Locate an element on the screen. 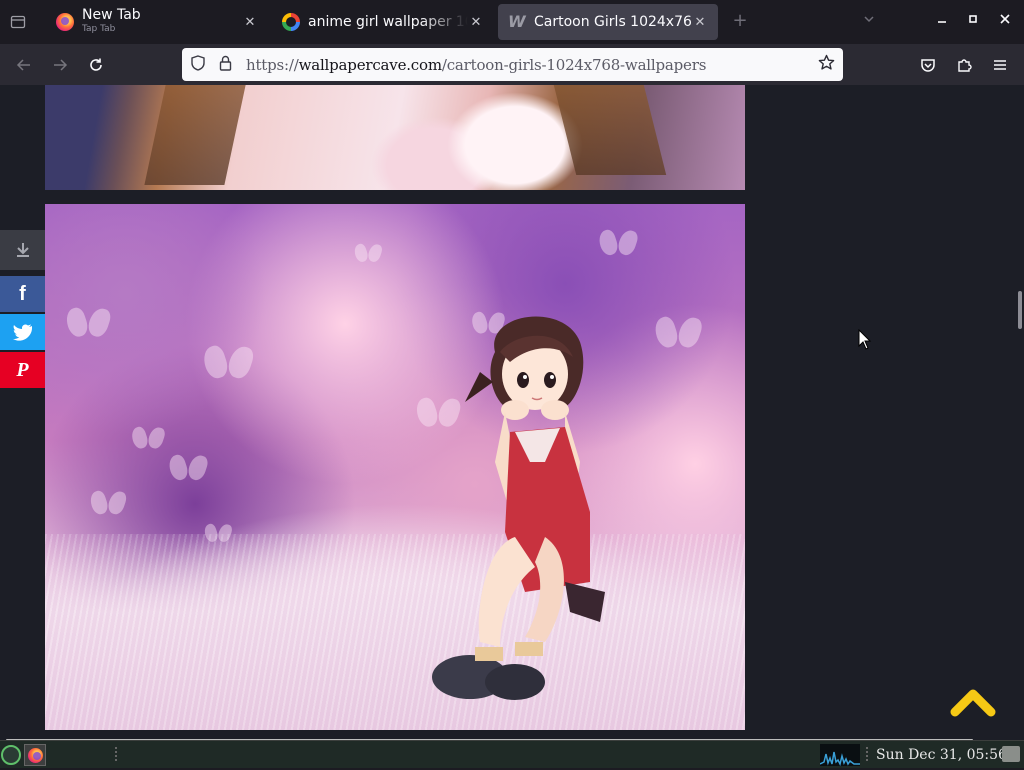 The width and height of the screenshot is (1024, 770). pocket-icon is located at coordinates (928, 65).